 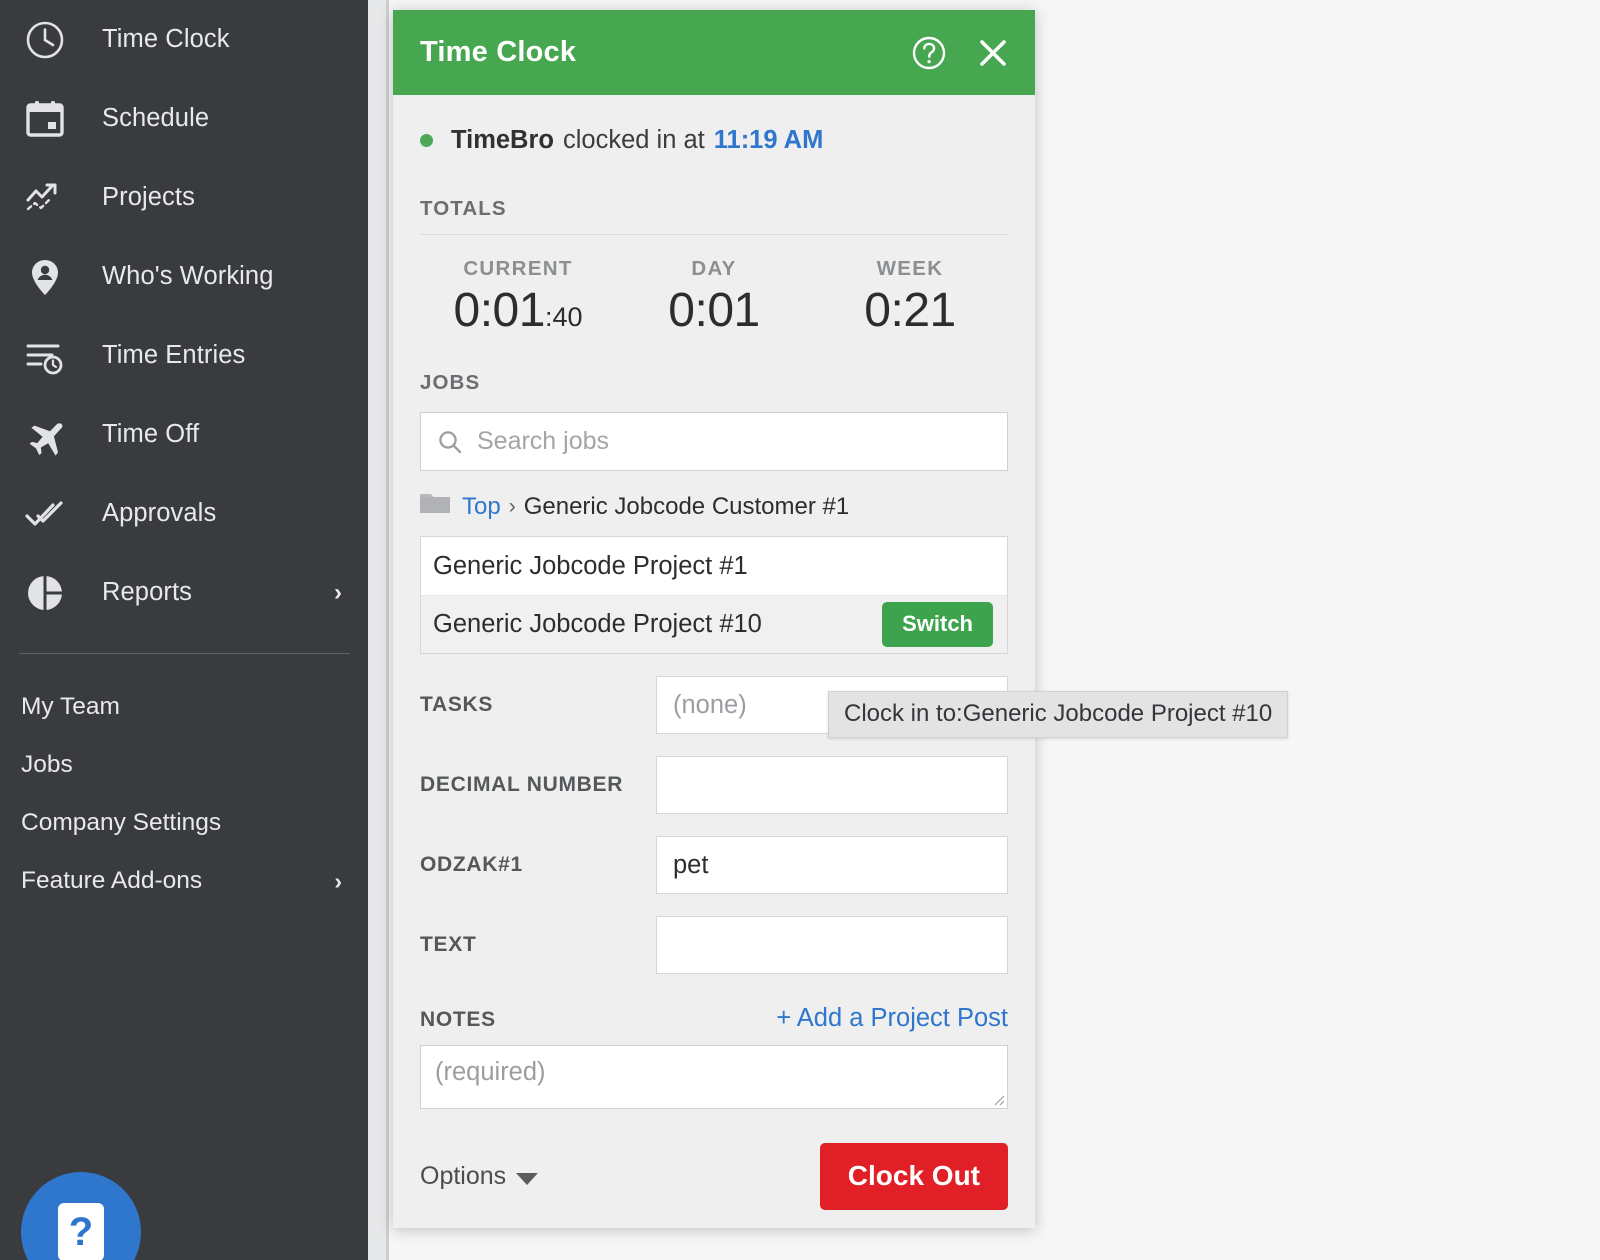 What do you see at coordinates (502, 140) in the screenshot?
I see `status-user-name: TimeBro` at bounding box center [502, 140].